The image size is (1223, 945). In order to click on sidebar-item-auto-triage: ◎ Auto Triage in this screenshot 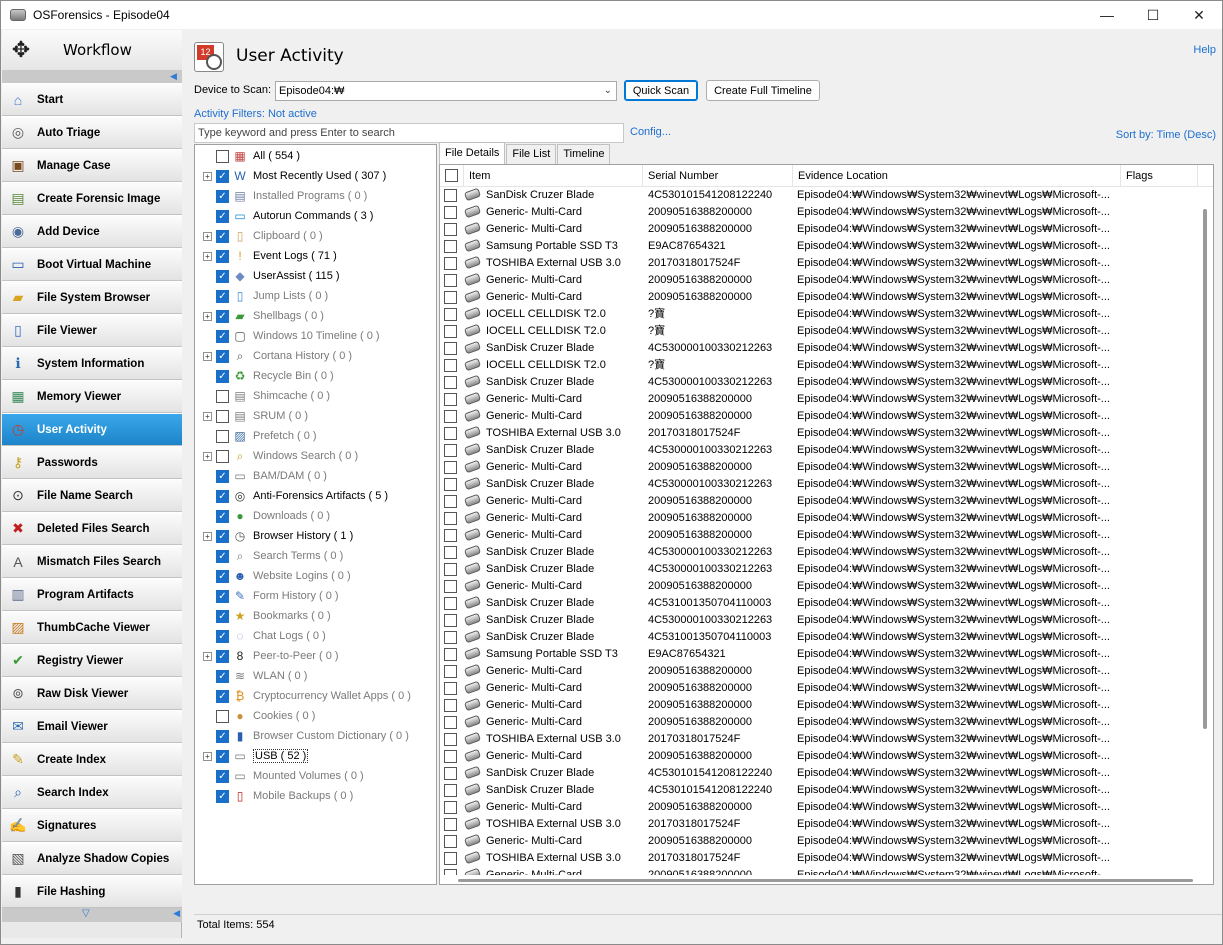, I will do `click(92, 132)`.